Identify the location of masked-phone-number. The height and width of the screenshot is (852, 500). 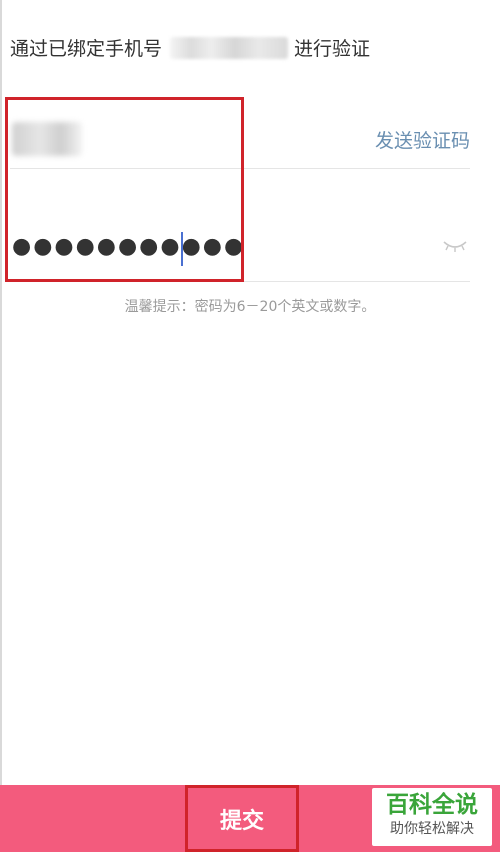
(229, 47).